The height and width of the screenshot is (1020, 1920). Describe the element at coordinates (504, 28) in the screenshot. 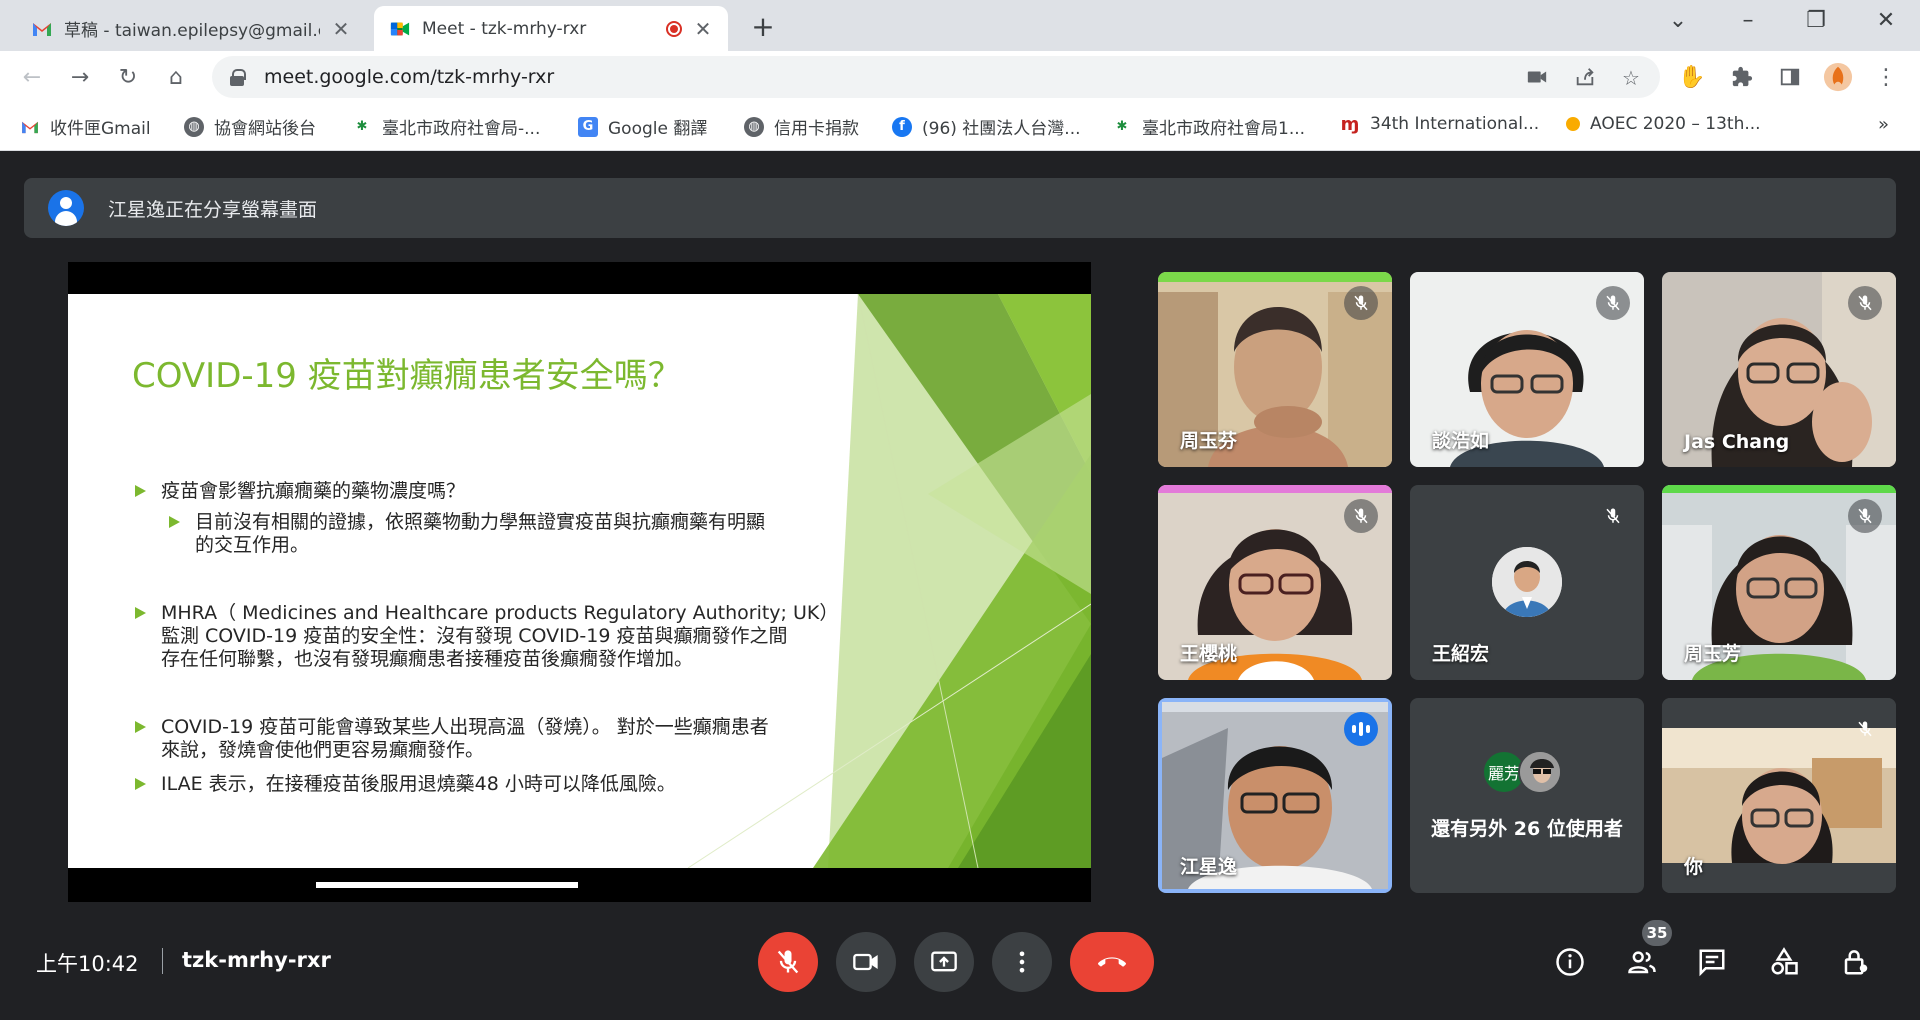

I see `tab-title: Meet - tzk-mrhy-rxr` at that location.